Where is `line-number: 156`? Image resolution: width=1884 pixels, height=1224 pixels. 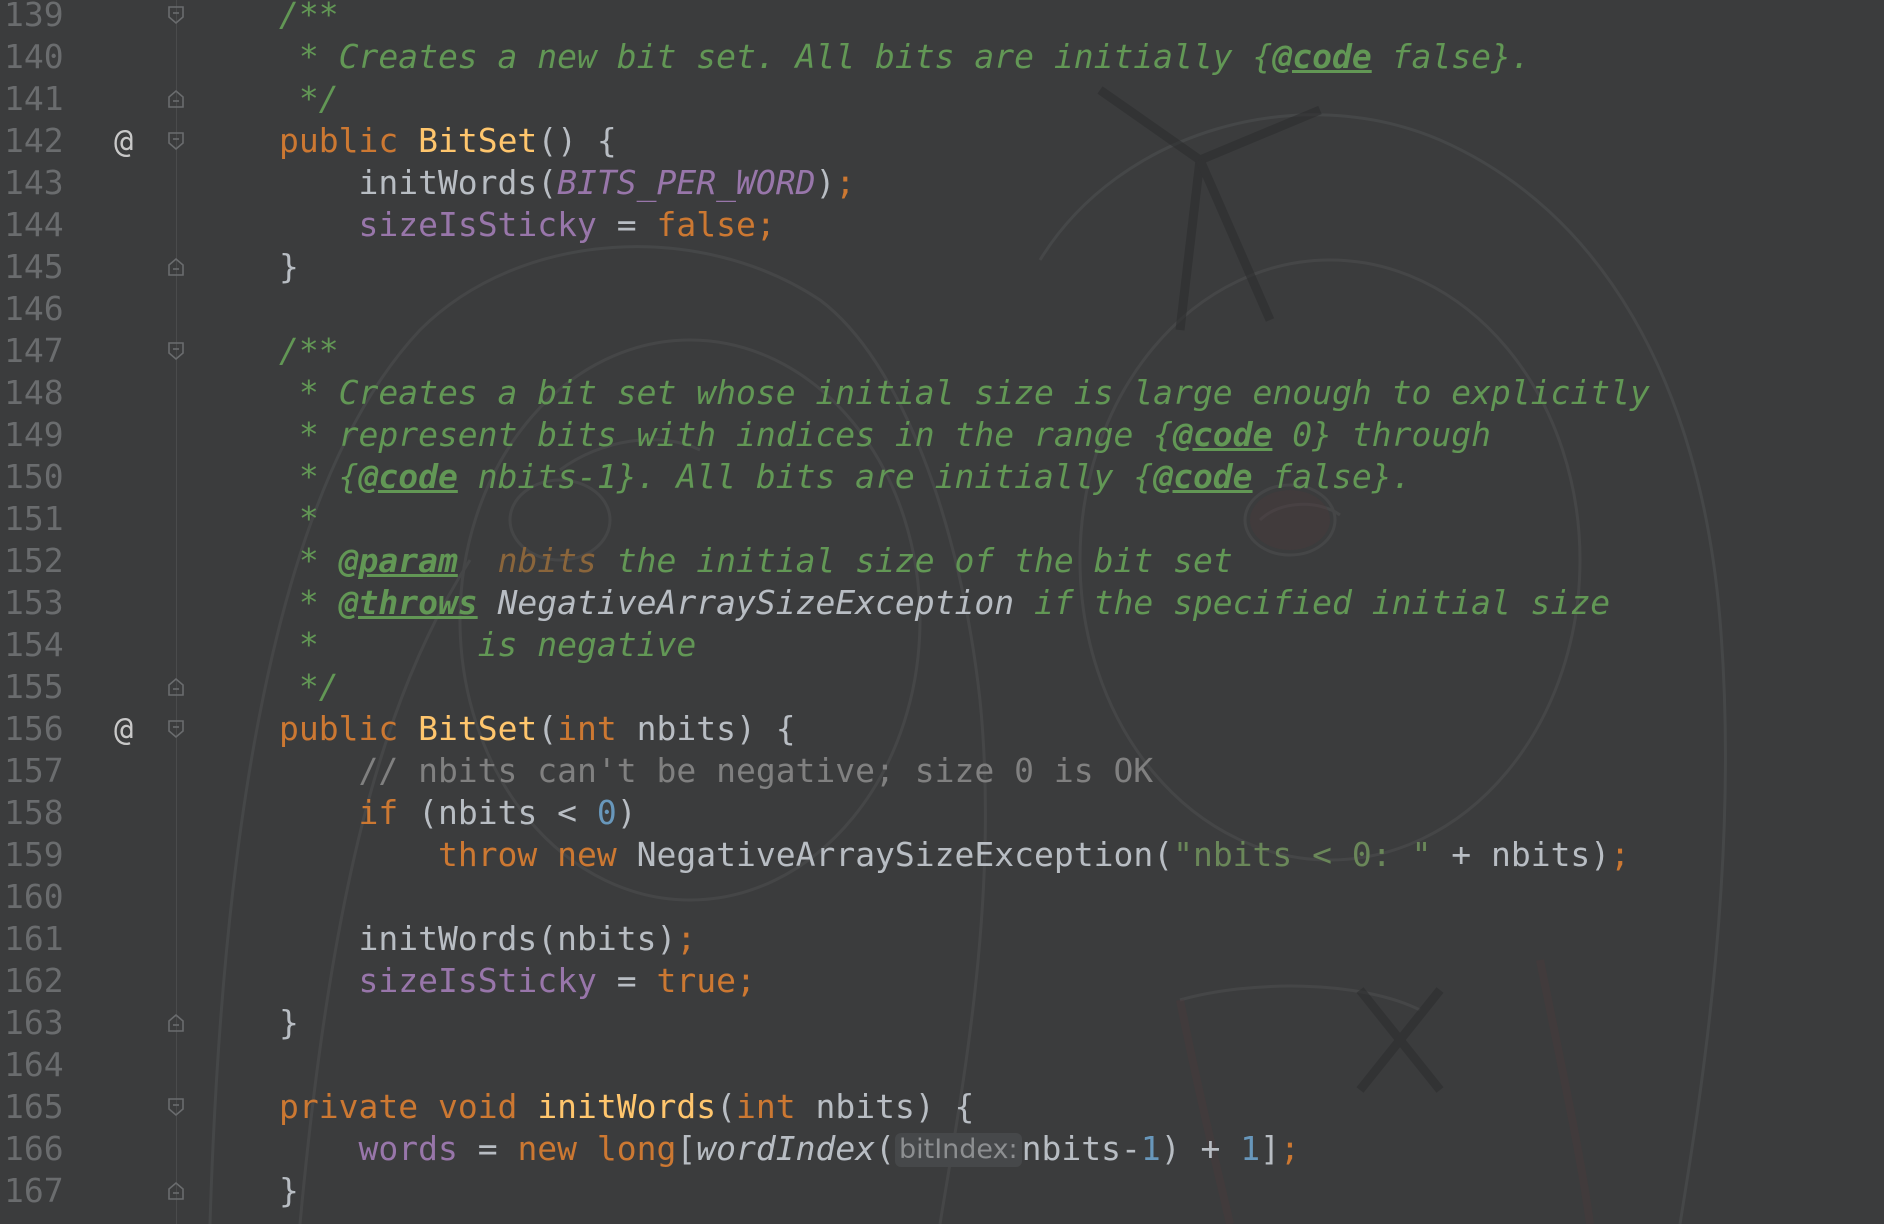 line-number: 156 is located at coordinates (39, 729).